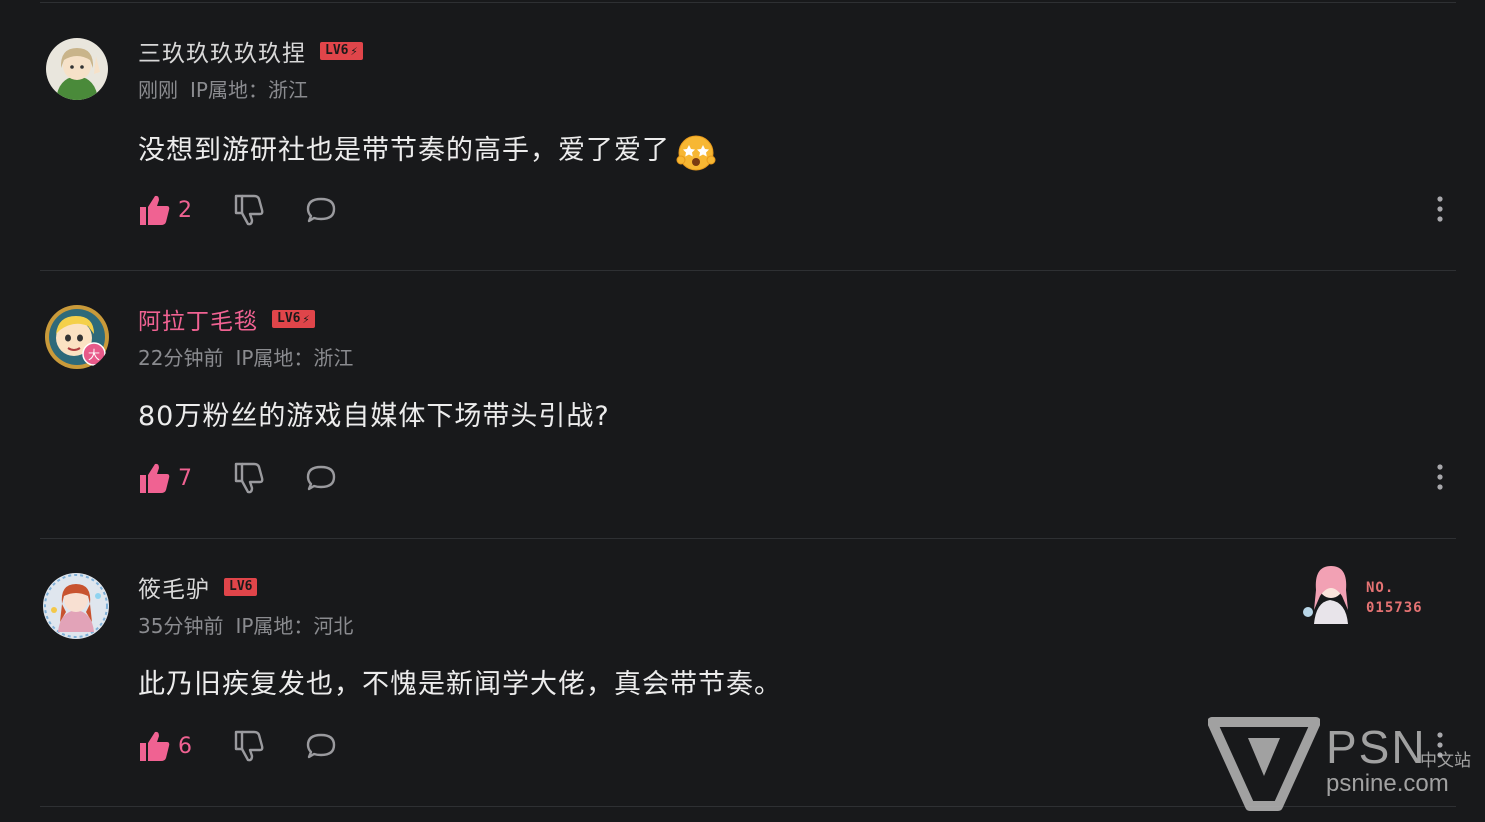 This screenshot has height=822, width=1485. I want to click on badge-line2: 015736, so click(1394, 608).